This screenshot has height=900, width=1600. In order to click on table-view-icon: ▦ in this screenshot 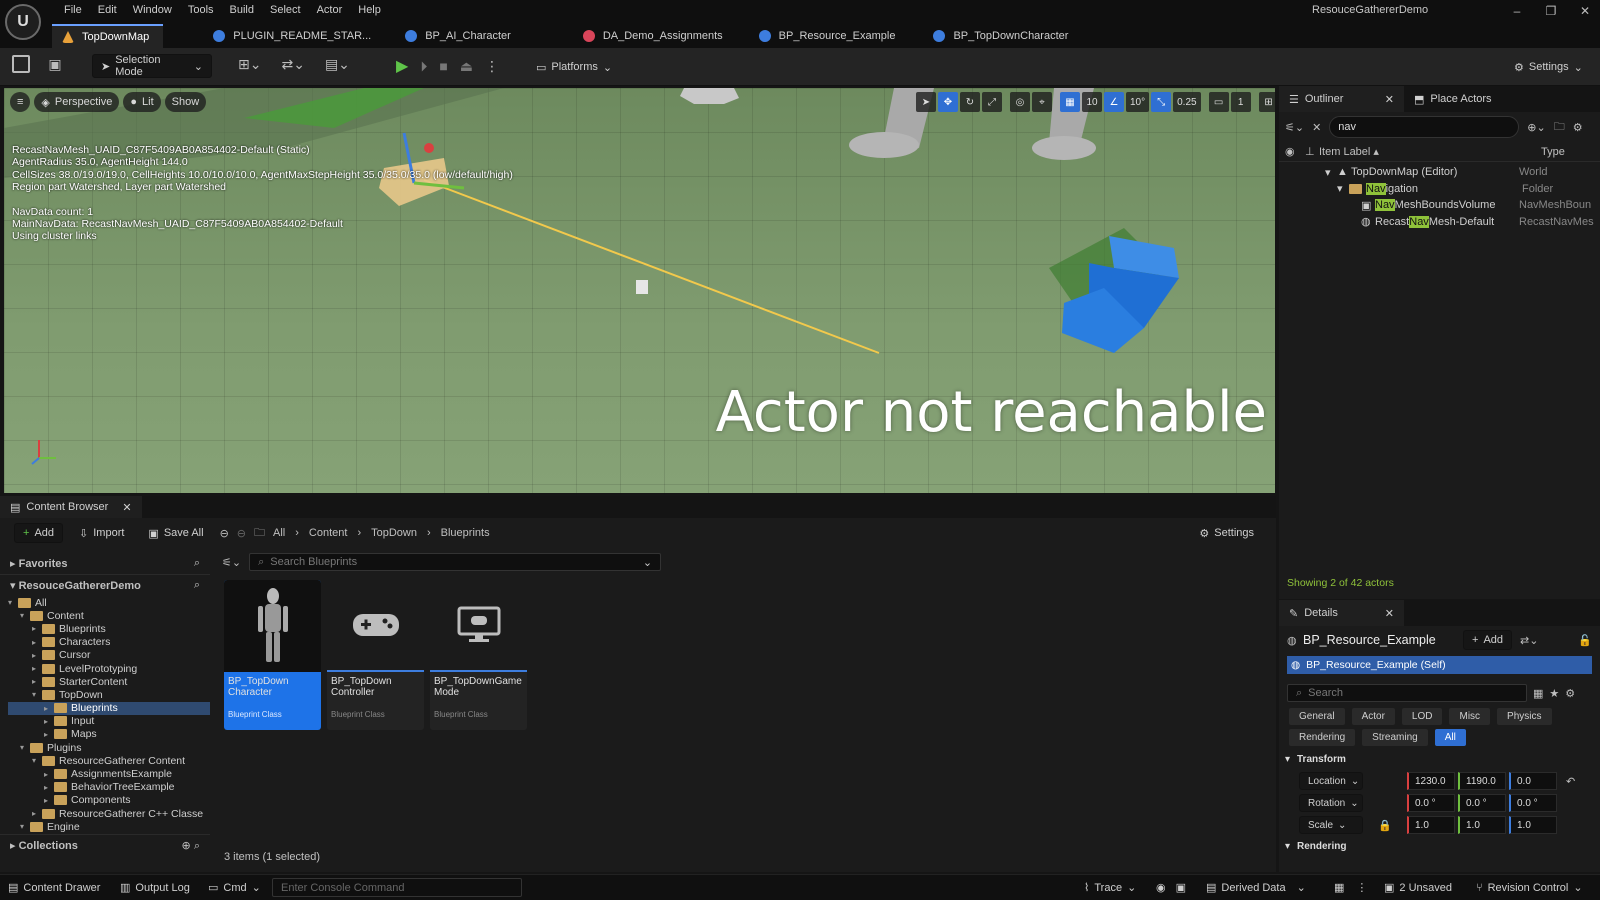, I will do `click(1538, 693)`.